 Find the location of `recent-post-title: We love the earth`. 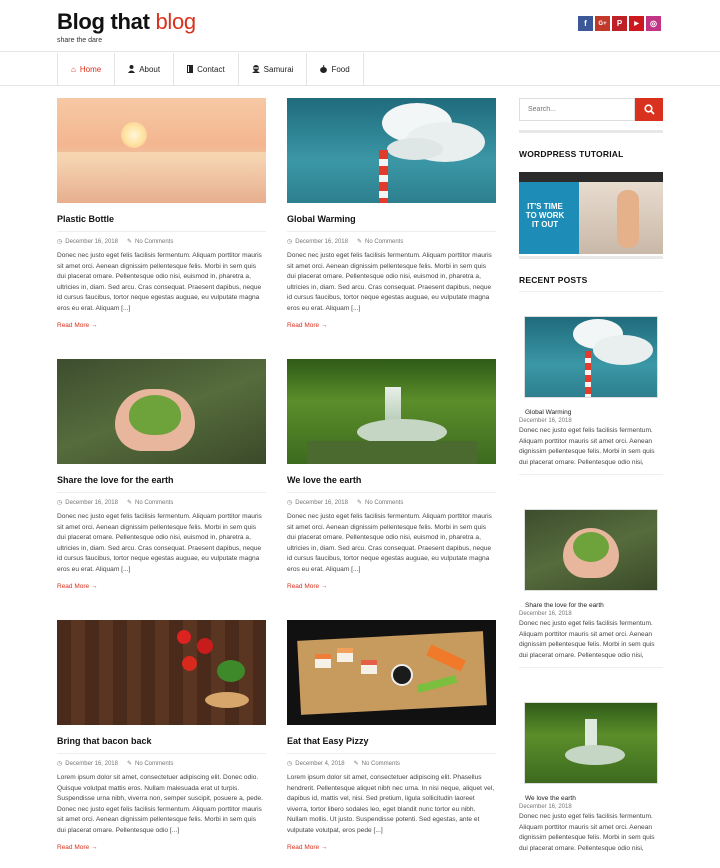

recent-post-title: We love the earth is located at coordinates (594, 798).